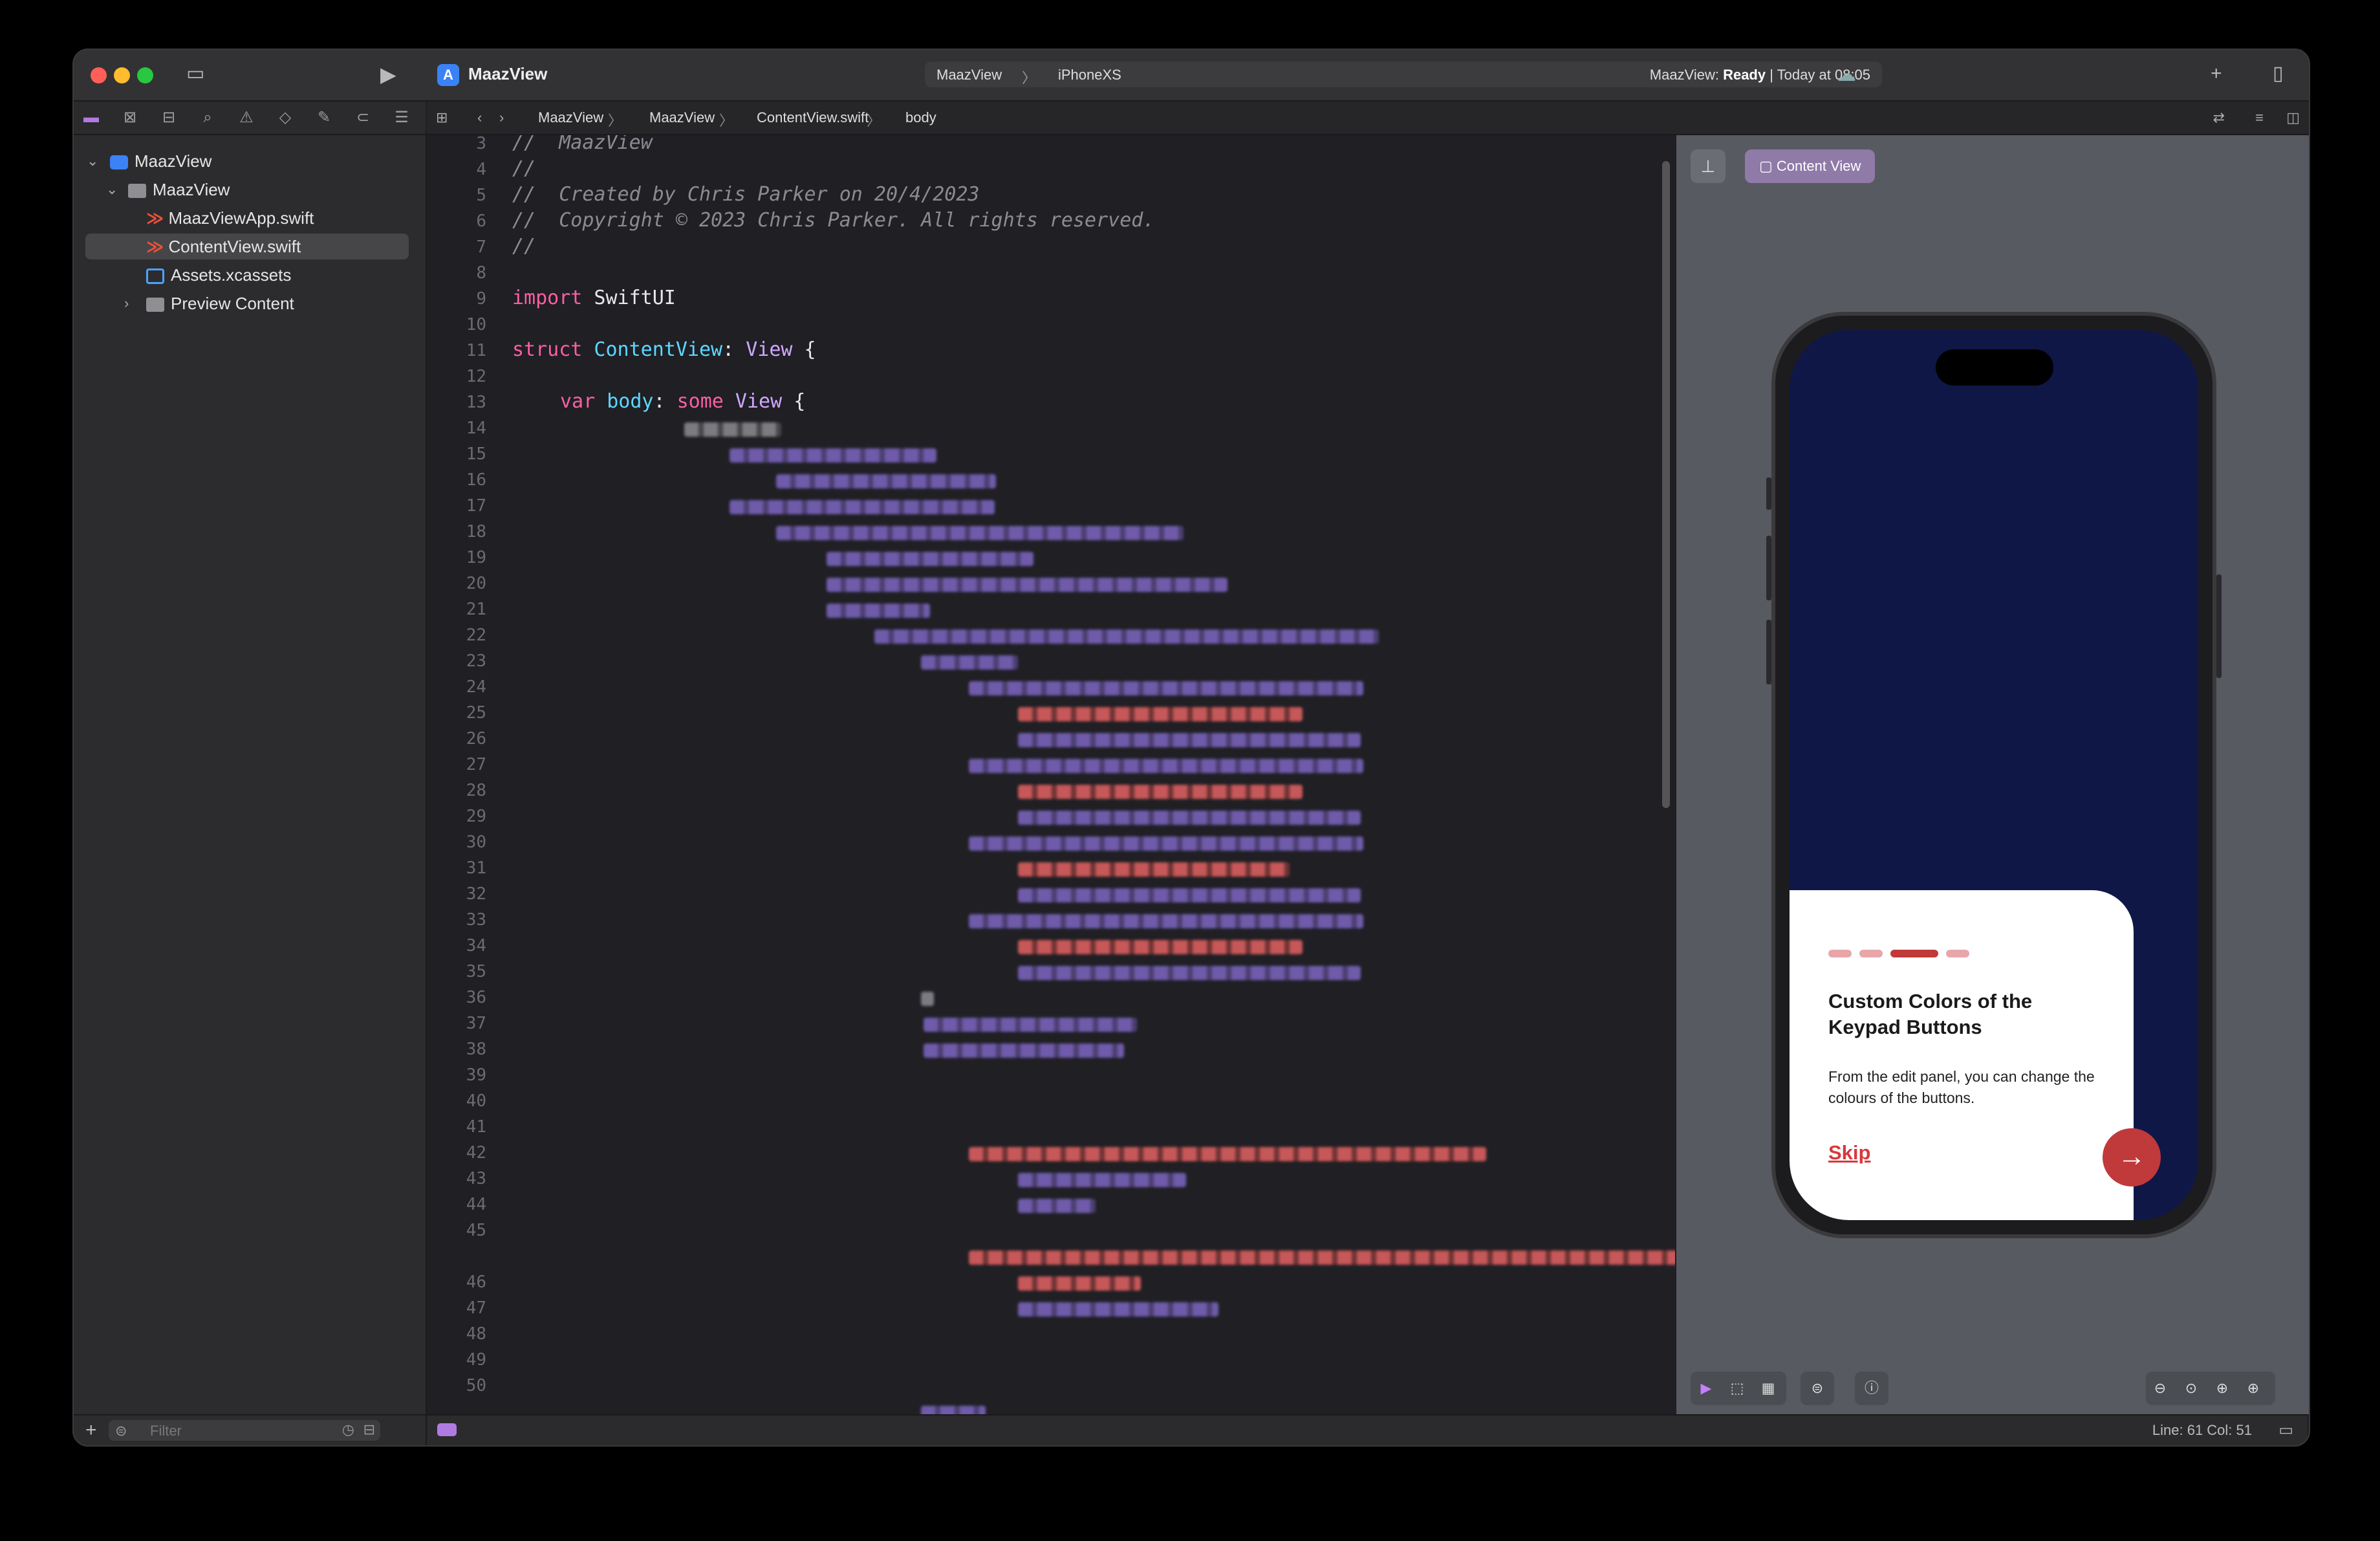 The width and height of the screenshot is (2380, 1541). What do you see at coordinates (1708, 166) in the screenshot?
I see `pin-icon: ⊥` at bounding box center [1708, 166].